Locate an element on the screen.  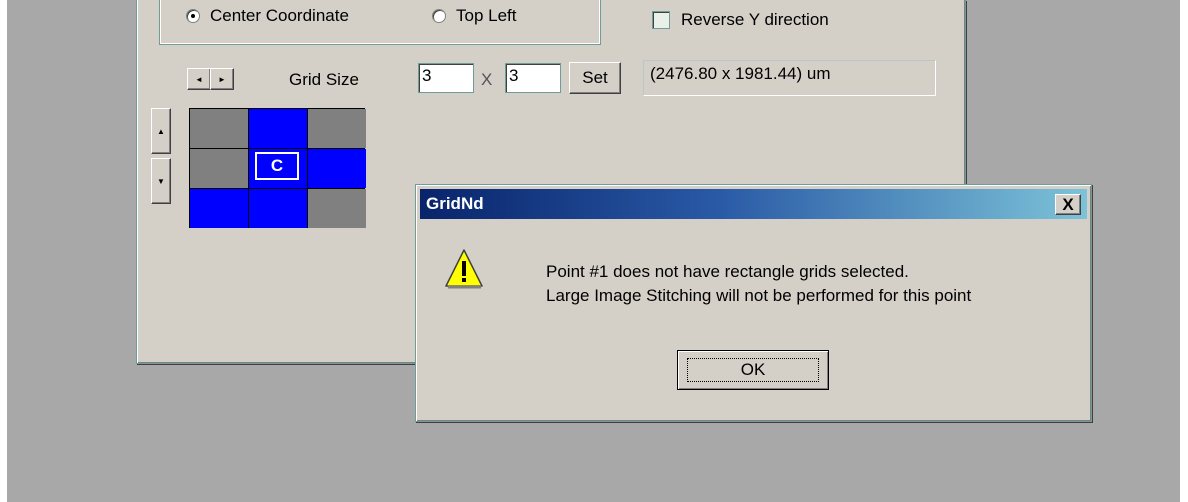
ok-button: OK is located at coordinates (753, 370).